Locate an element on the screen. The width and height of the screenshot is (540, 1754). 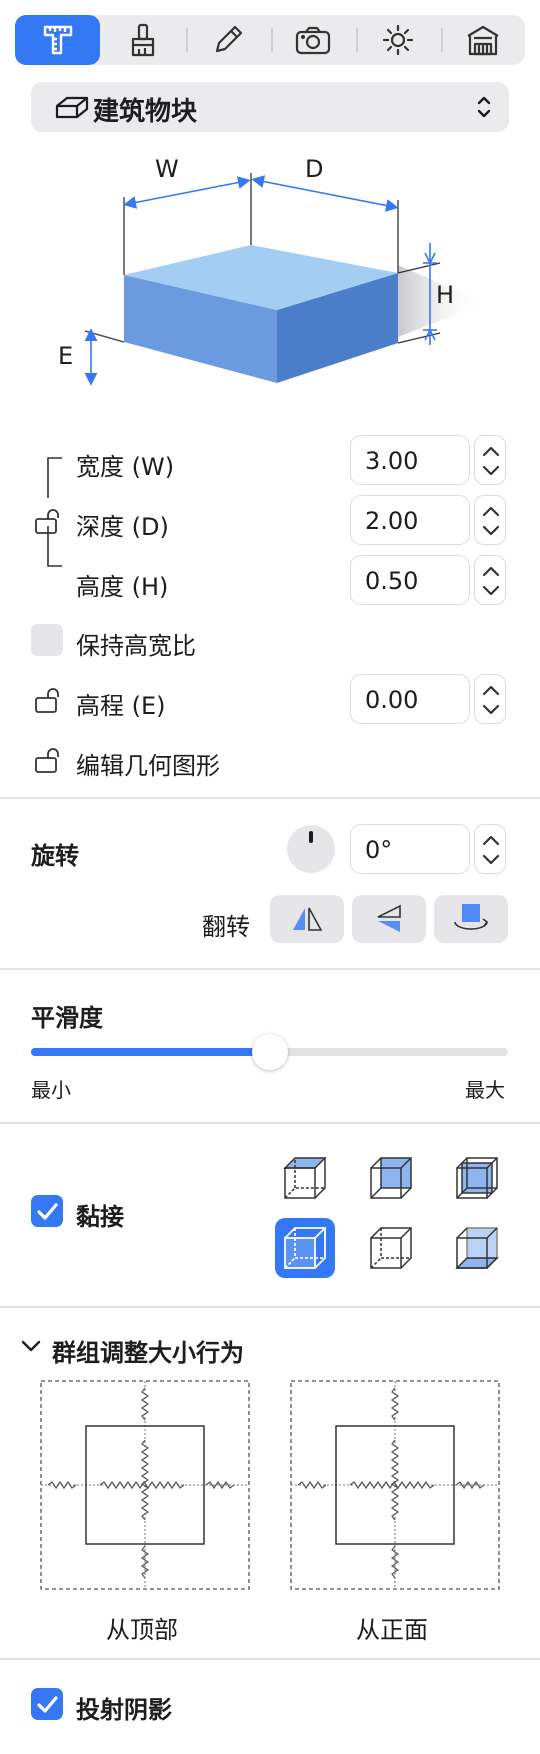
object-type-label: 建筑物块 is located at coordinates (145, 112).